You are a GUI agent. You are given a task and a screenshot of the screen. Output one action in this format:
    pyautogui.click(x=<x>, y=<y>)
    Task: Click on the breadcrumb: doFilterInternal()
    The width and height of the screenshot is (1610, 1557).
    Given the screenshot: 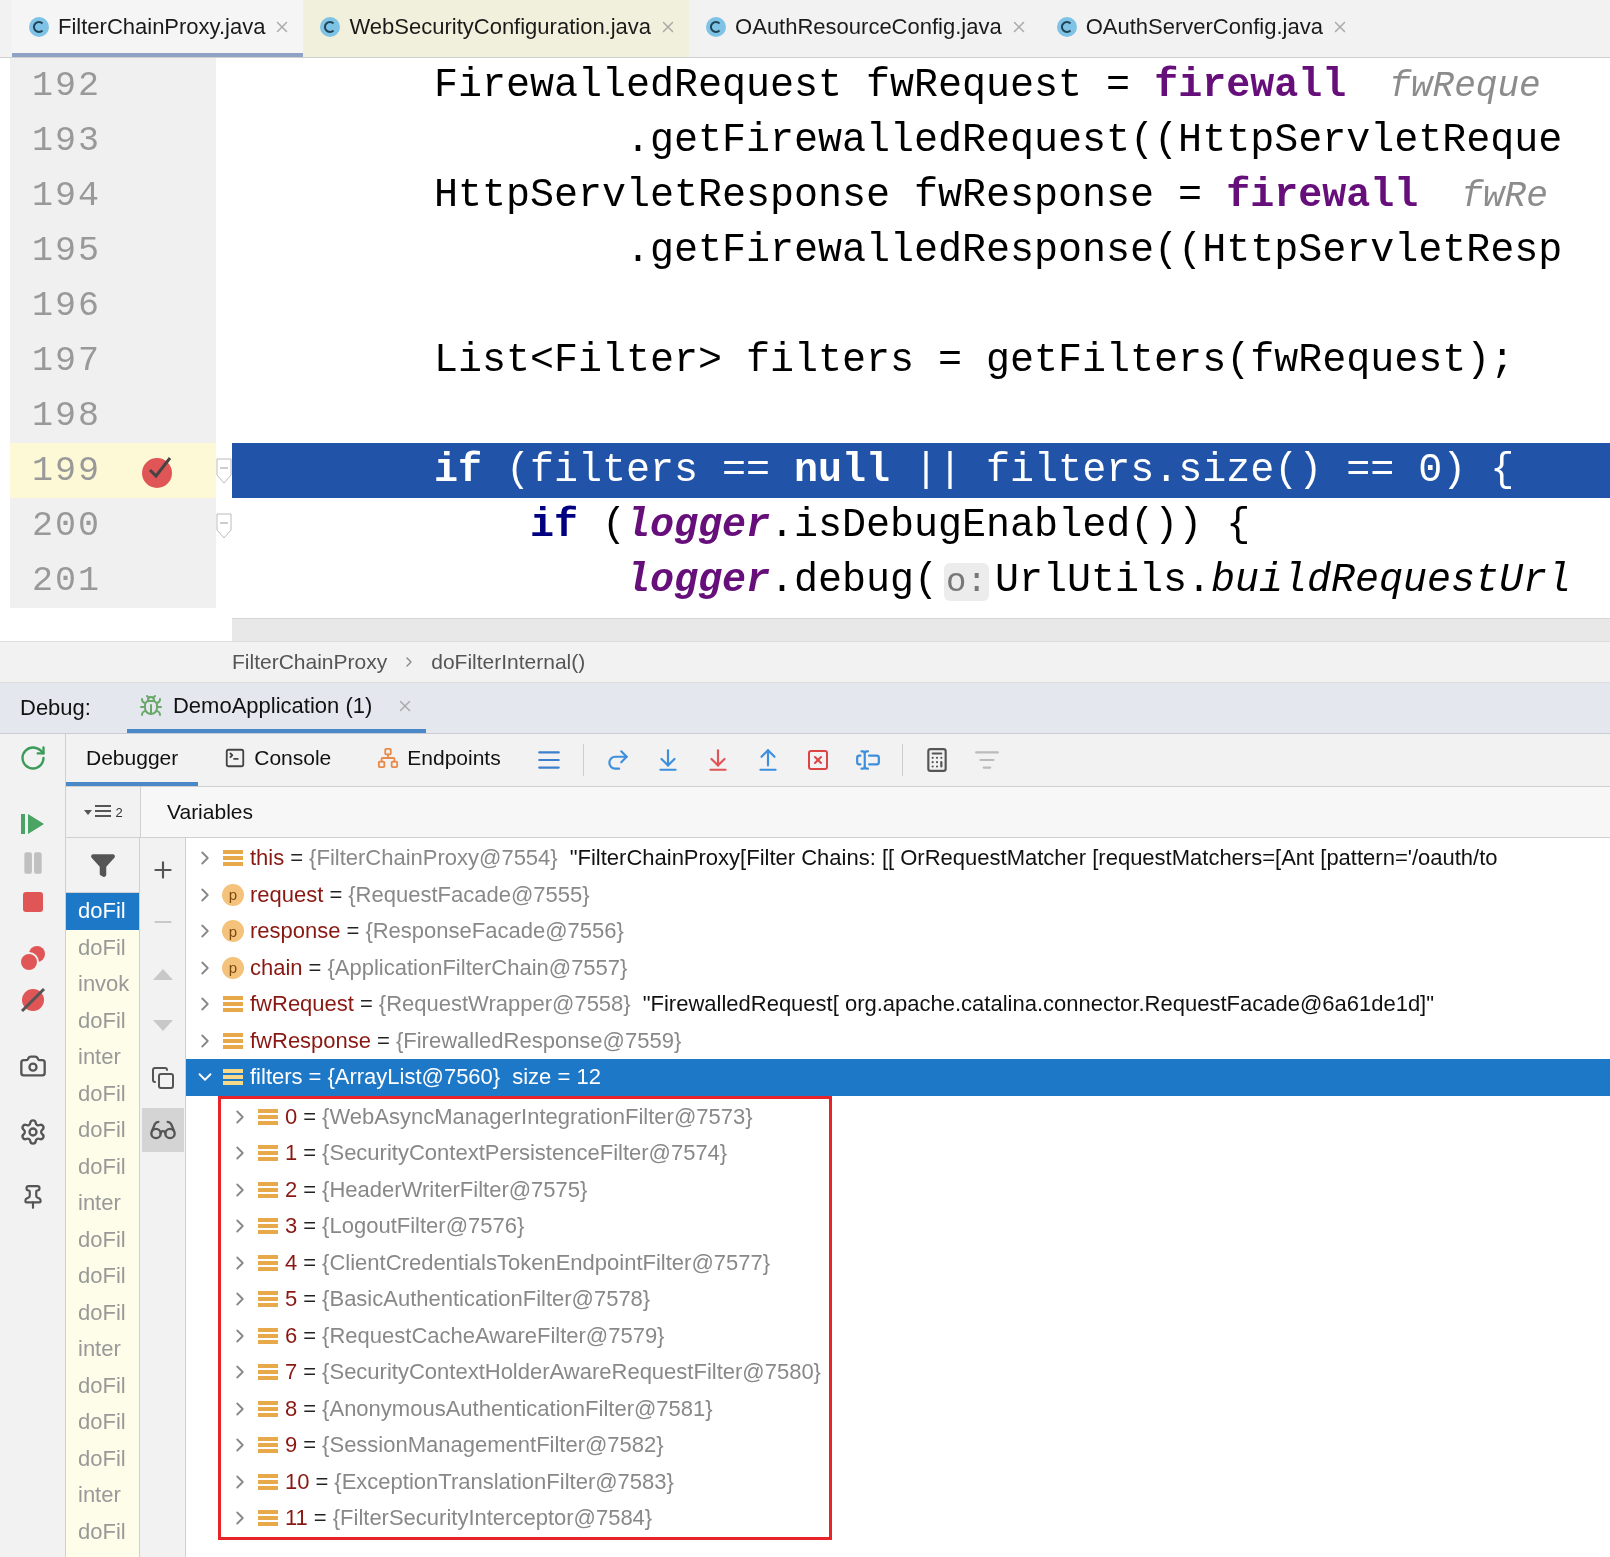 What is the action you would take?
    pyautogui.click(x=508, y=662)
    